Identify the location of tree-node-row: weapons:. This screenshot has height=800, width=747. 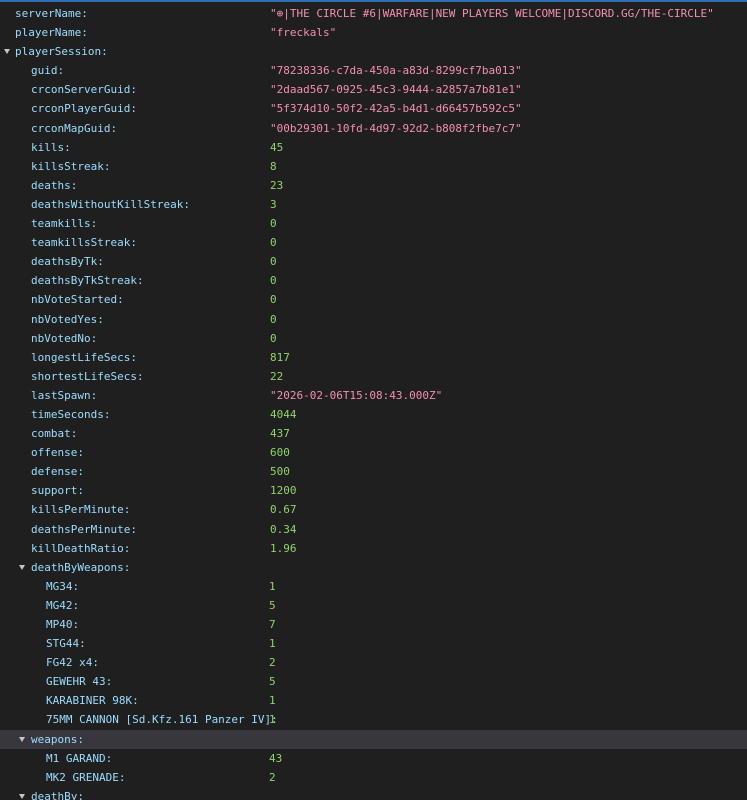
(373, 739).